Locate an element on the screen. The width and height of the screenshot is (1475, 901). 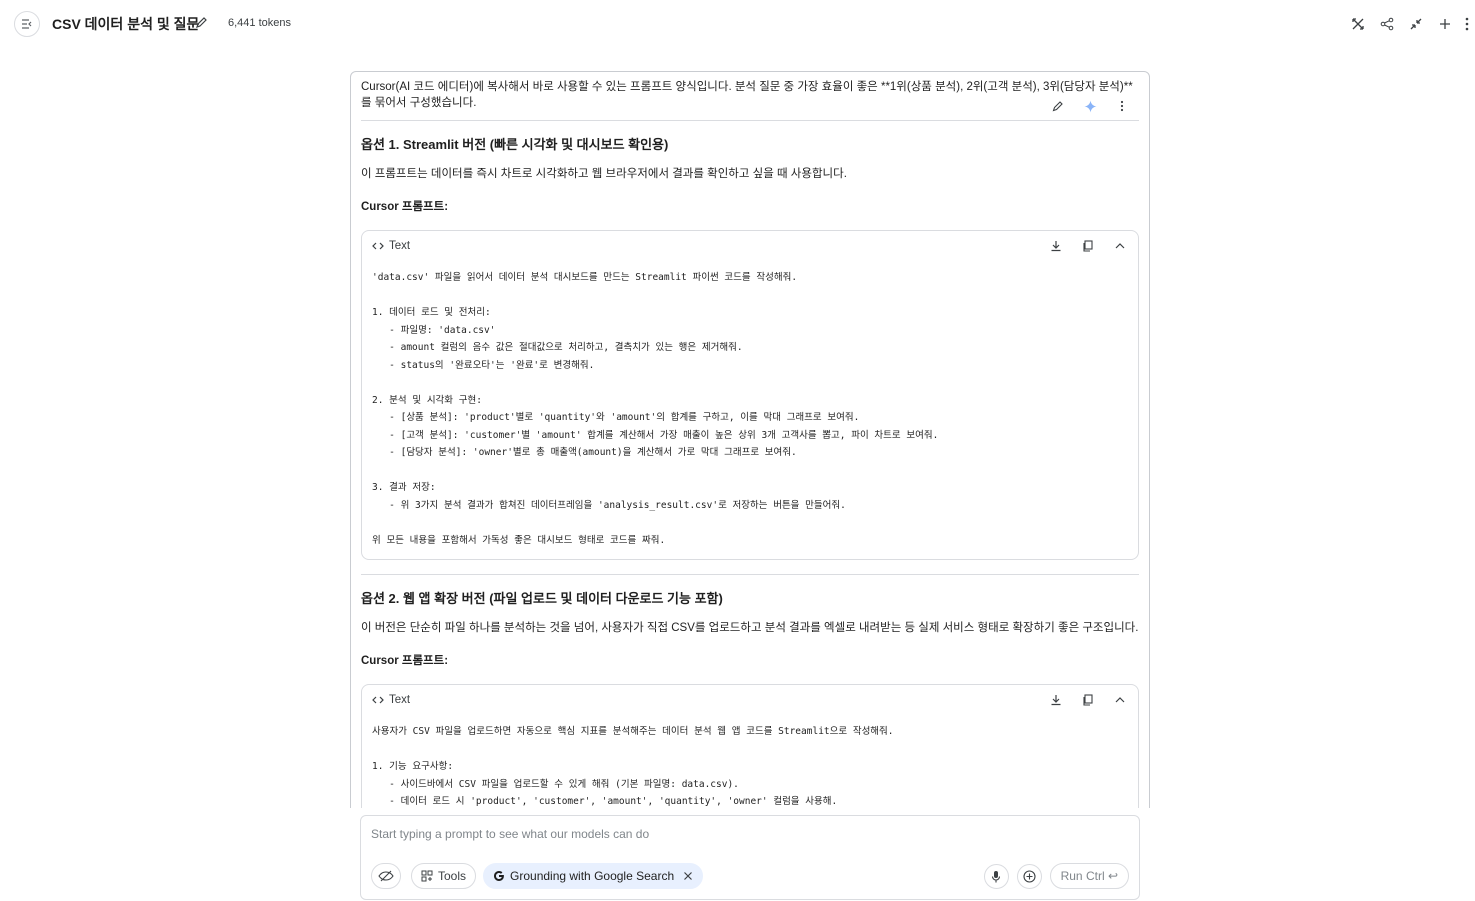
top-bar: CSV 데이터 분석 및 질문 6,441 tokens is located at coordinates (737, 24).